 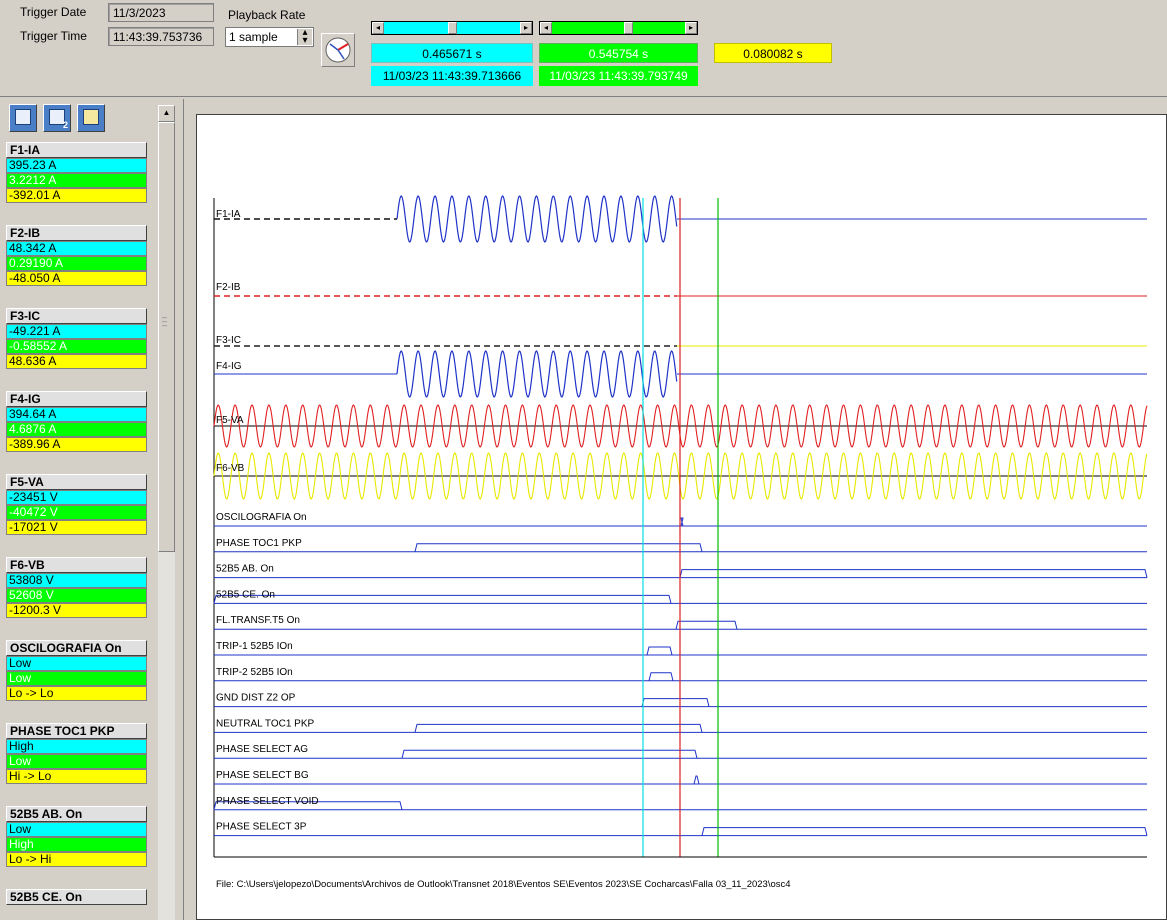 I want to click on trigger-time-field: 11:43:39.753736, so click(x=161, y=36).